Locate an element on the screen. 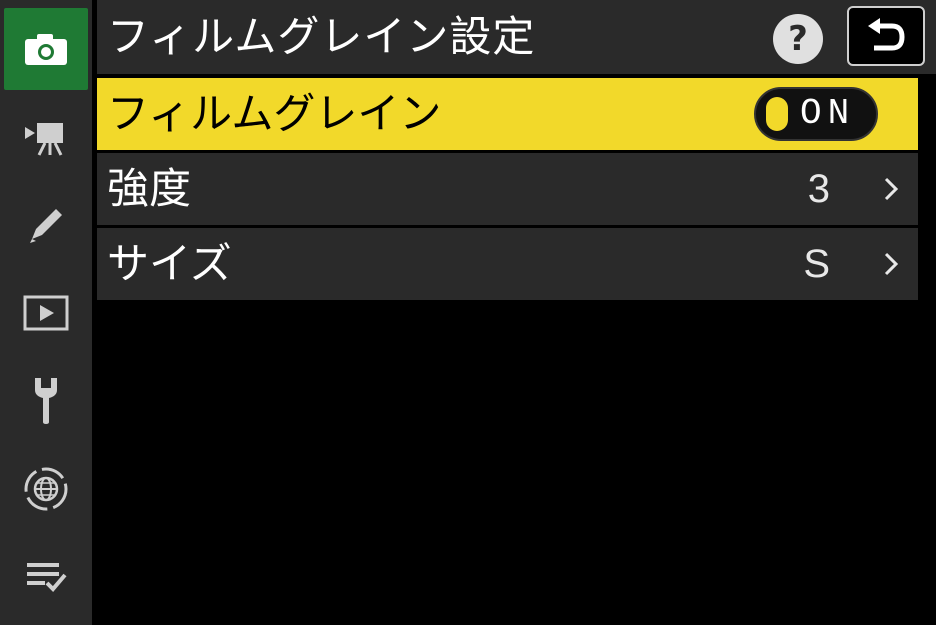 This screenshot has width=936, height=625. toggle-knob is located at coordinates (777, 114).